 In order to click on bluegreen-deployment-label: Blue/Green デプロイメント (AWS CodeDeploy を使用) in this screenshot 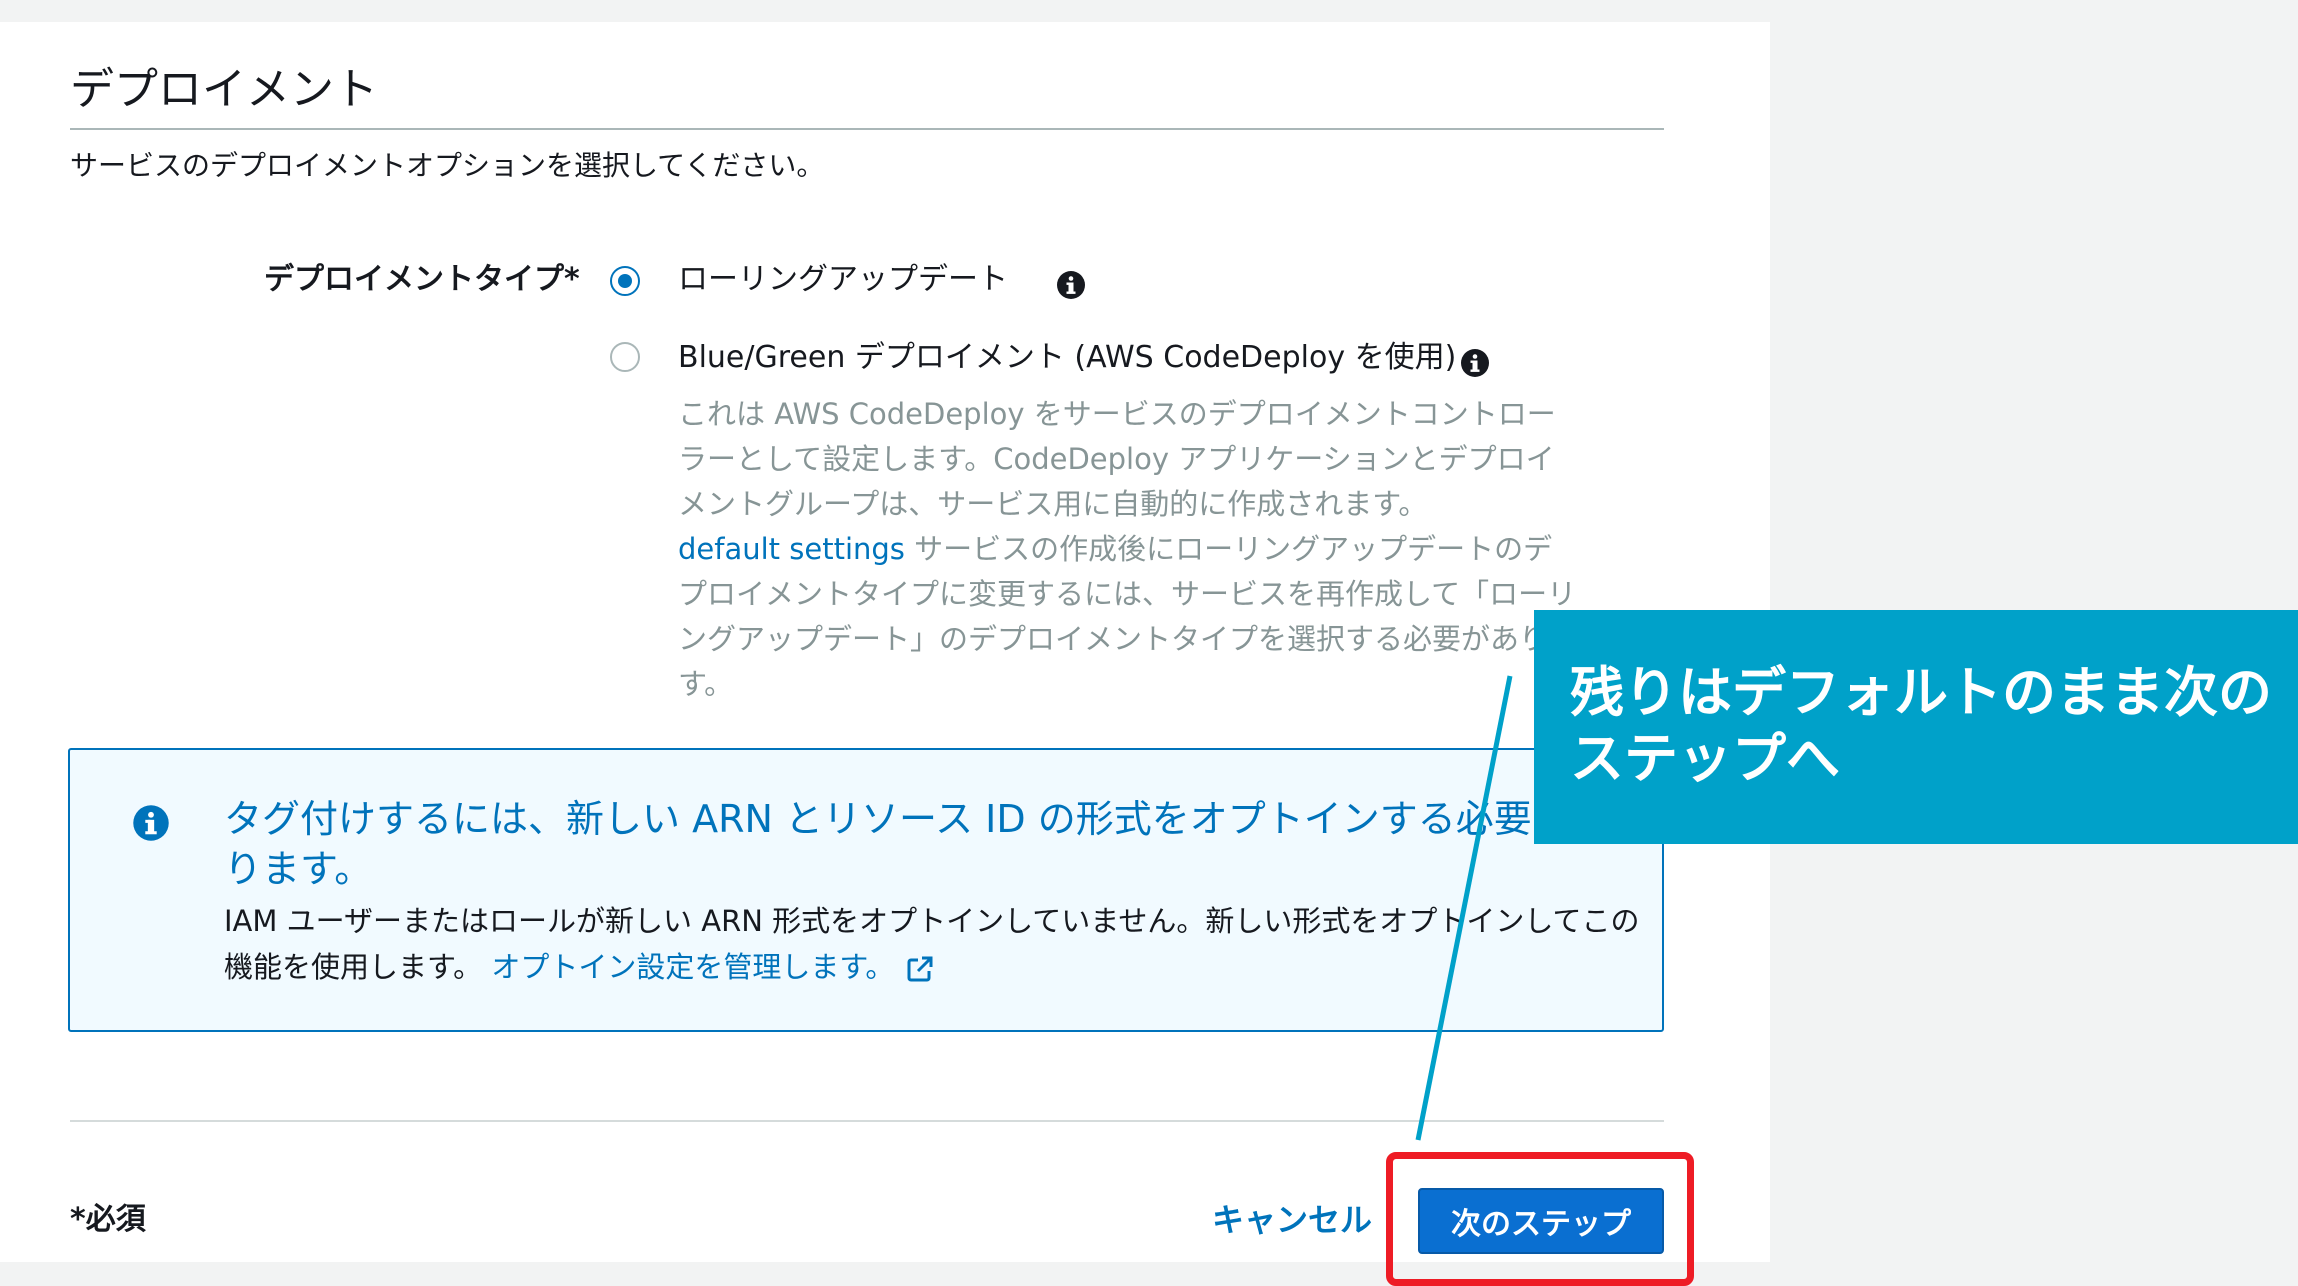, I will do `click(1067, 358)`.